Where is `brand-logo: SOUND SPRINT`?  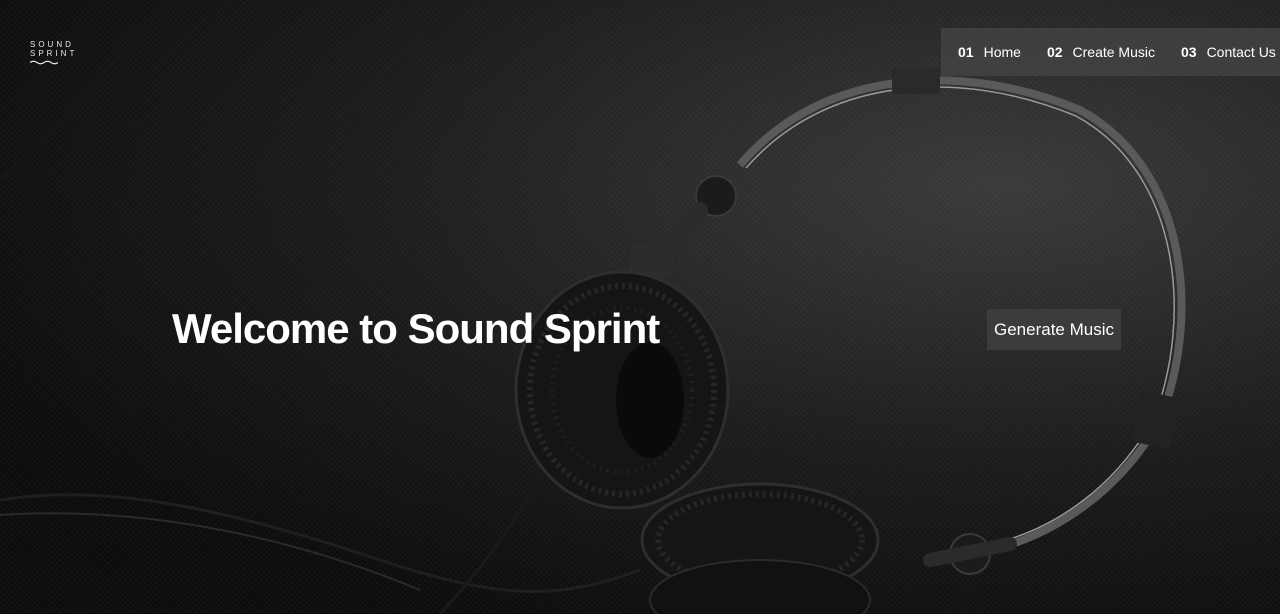
brand-logo: SOUND SPRINT is located at coordinates (53, 52).